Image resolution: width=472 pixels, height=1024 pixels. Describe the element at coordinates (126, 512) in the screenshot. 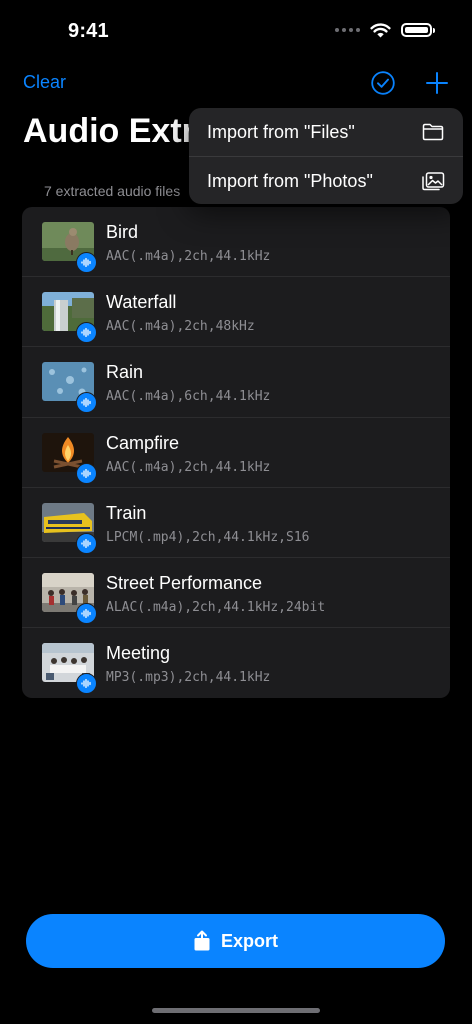

I see `item-title: Train` at that location.